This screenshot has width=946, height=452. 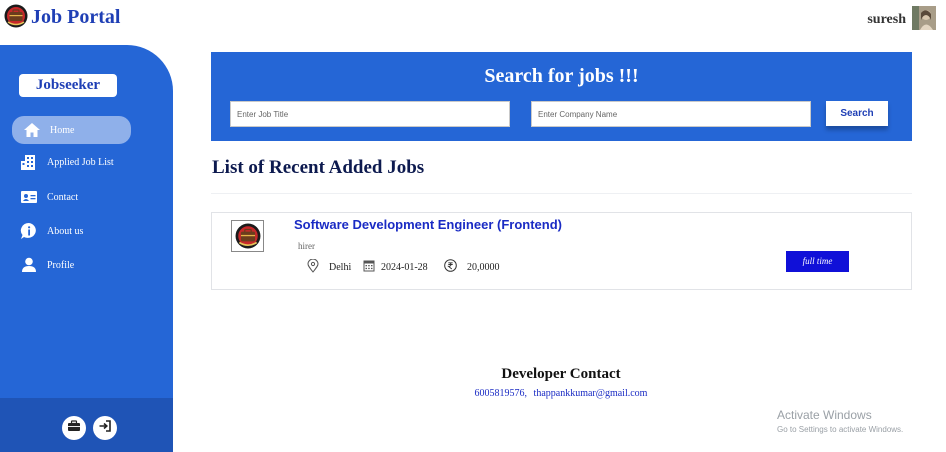 What do you see at coordinates (86, 197) in the screenshot?
I see `sidebar-item-contact: Contact` at bounding box center [86, 197].